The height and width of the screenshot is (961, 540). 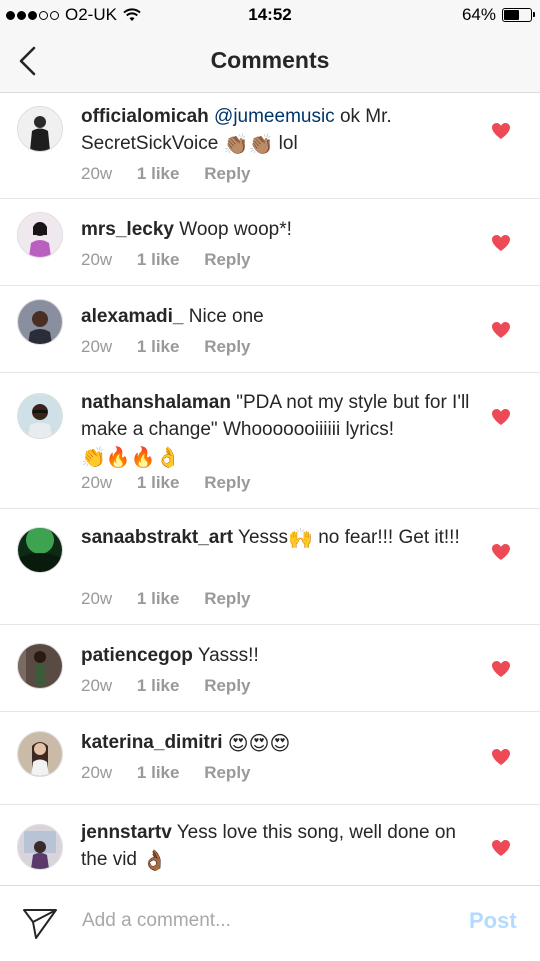 I want to click on comment-item: alexamadi_ Nice one 20w 1 like Reply, so click(x=270, y=329).